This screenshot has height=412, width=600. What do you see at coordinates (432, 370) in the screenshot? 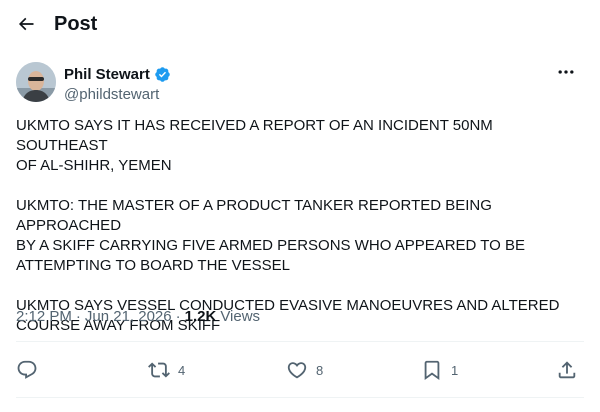
I see `bookmark-icon` at bounding box center [432, 370].